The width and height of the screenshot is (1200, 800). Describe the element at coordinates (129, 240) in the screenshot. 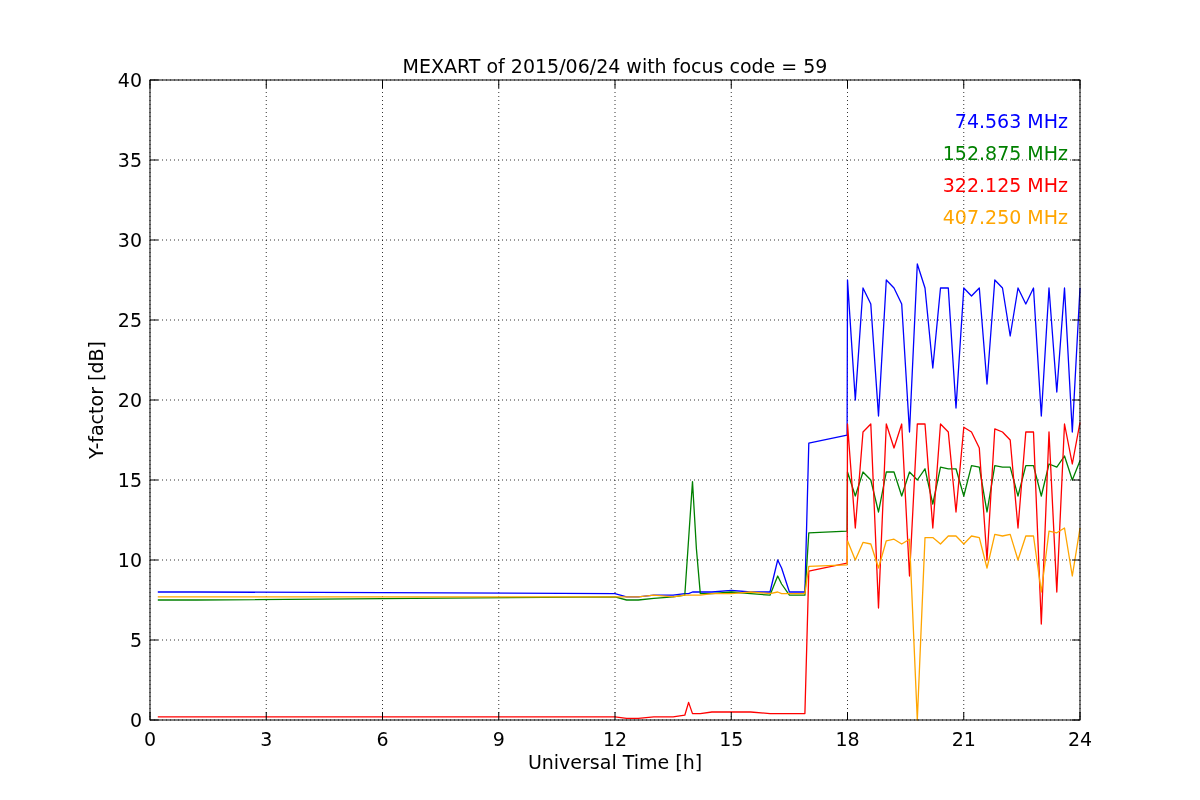

I see `tick-label: 30` at that location.